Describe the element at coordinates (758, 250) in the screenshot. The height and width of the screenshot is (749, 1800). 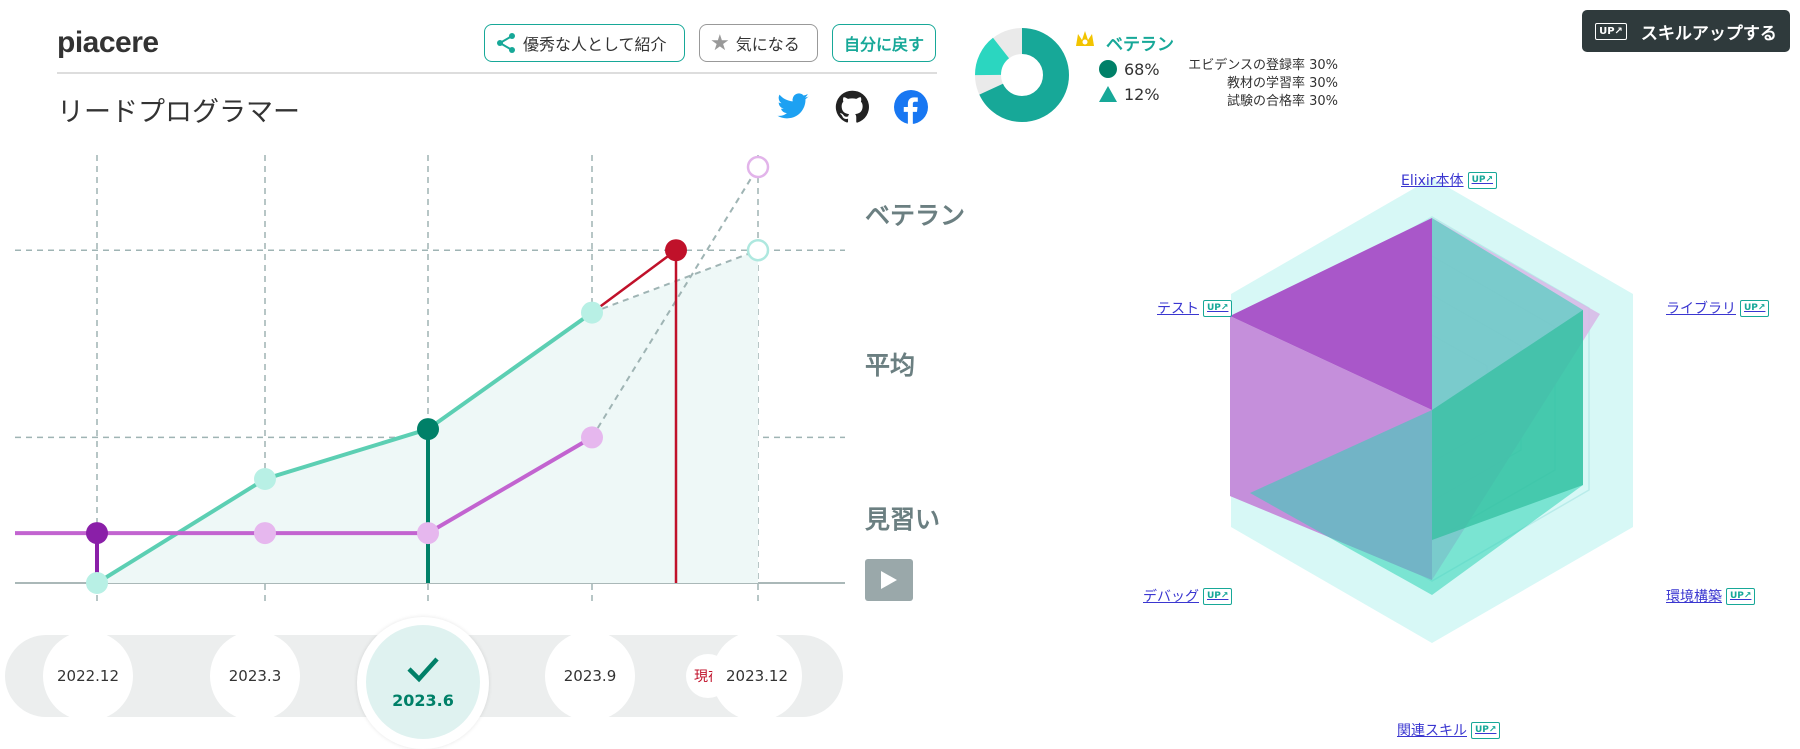
I see `point-teal-projected` at that location.